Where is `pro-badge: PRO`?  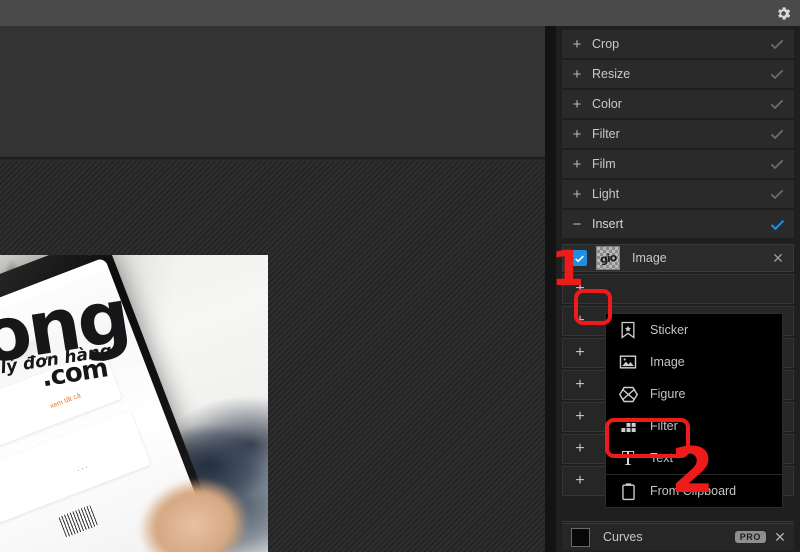 pro-badge: PRO is located at coordinates (750, 537).